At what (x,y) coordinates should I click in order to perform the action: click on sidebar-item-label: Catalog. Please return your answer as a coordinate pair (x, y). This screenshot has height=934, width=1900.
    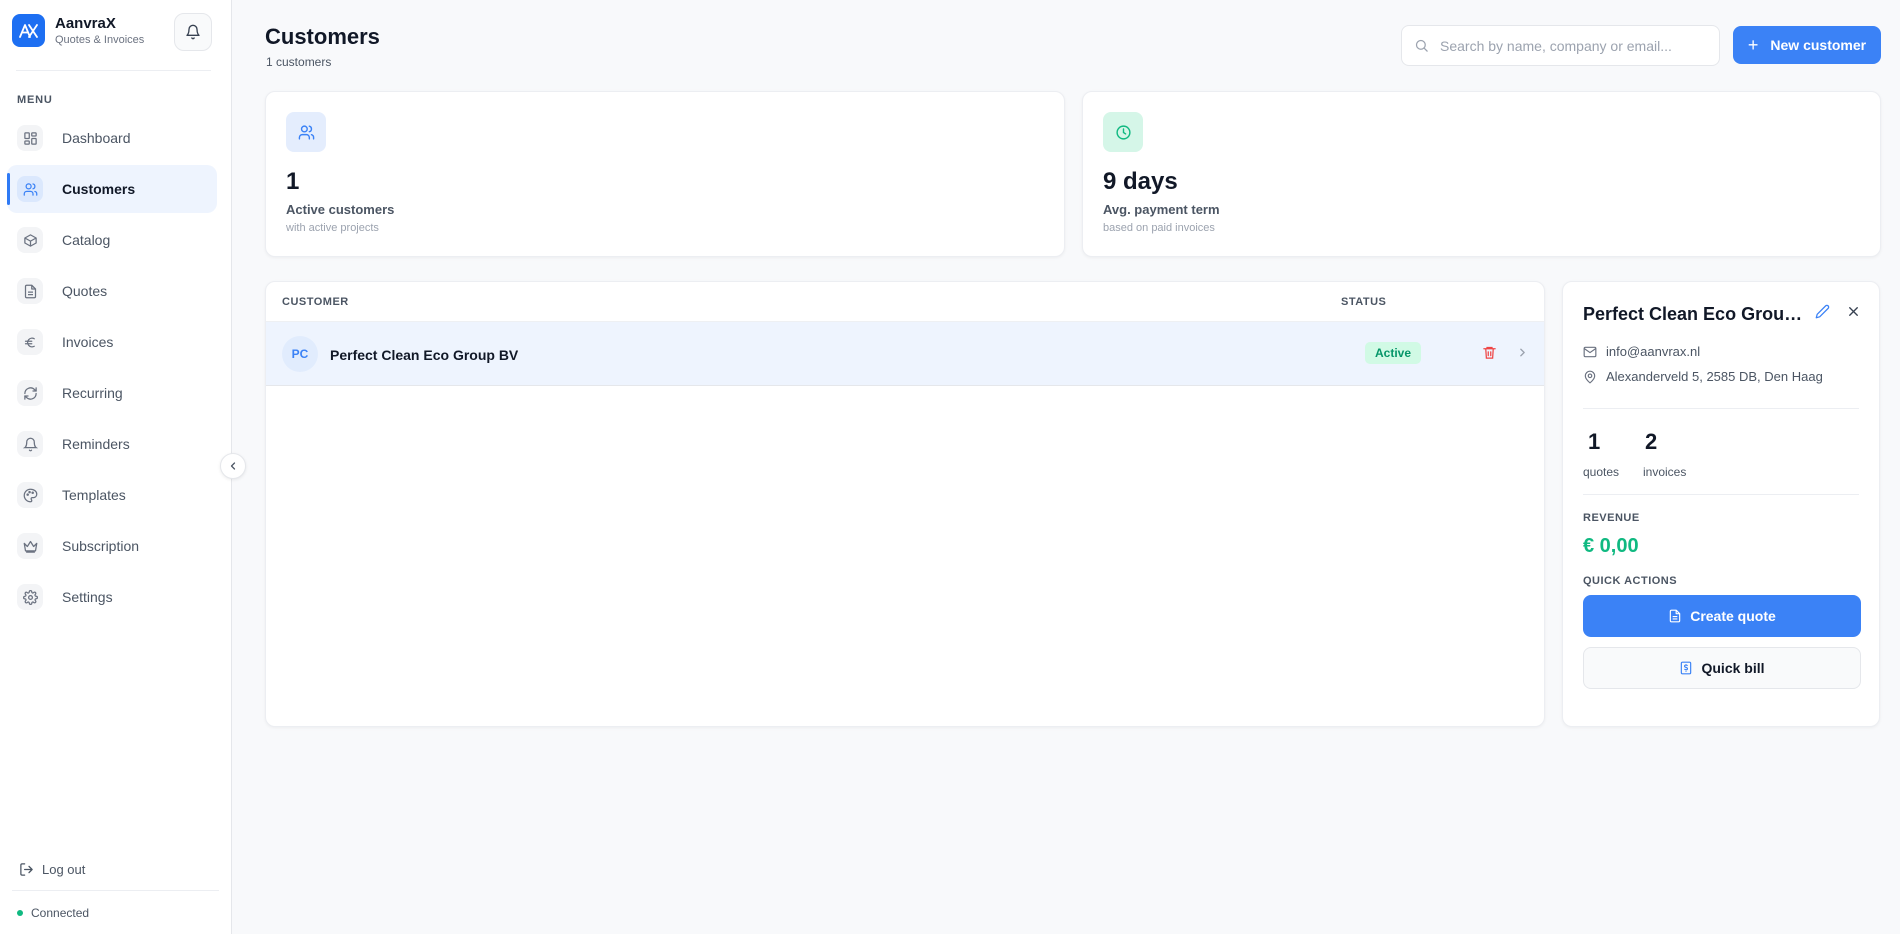
    Looking at the image, I should click on (86, 240).